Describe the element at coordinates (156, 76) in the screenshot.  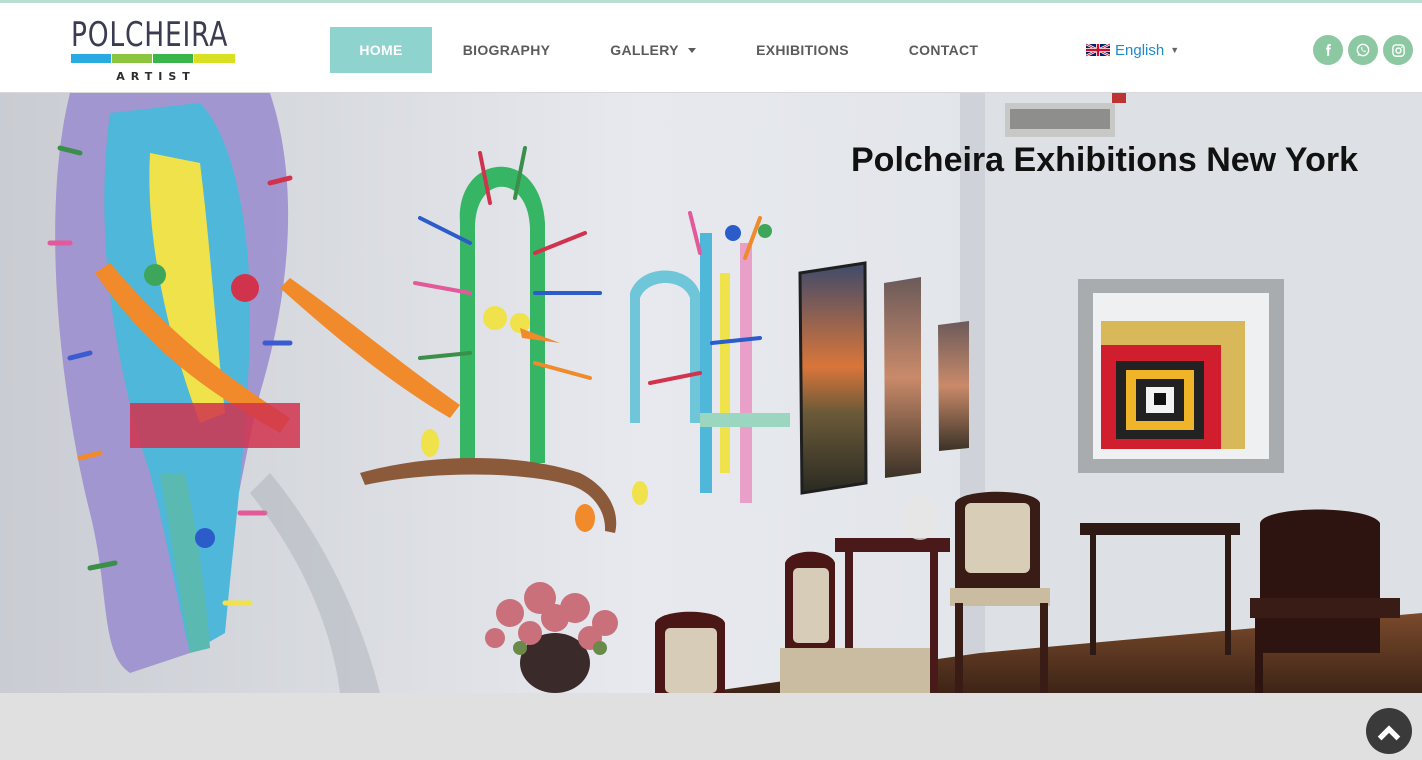
I see `logo-tagline: ARTIST` at that location.